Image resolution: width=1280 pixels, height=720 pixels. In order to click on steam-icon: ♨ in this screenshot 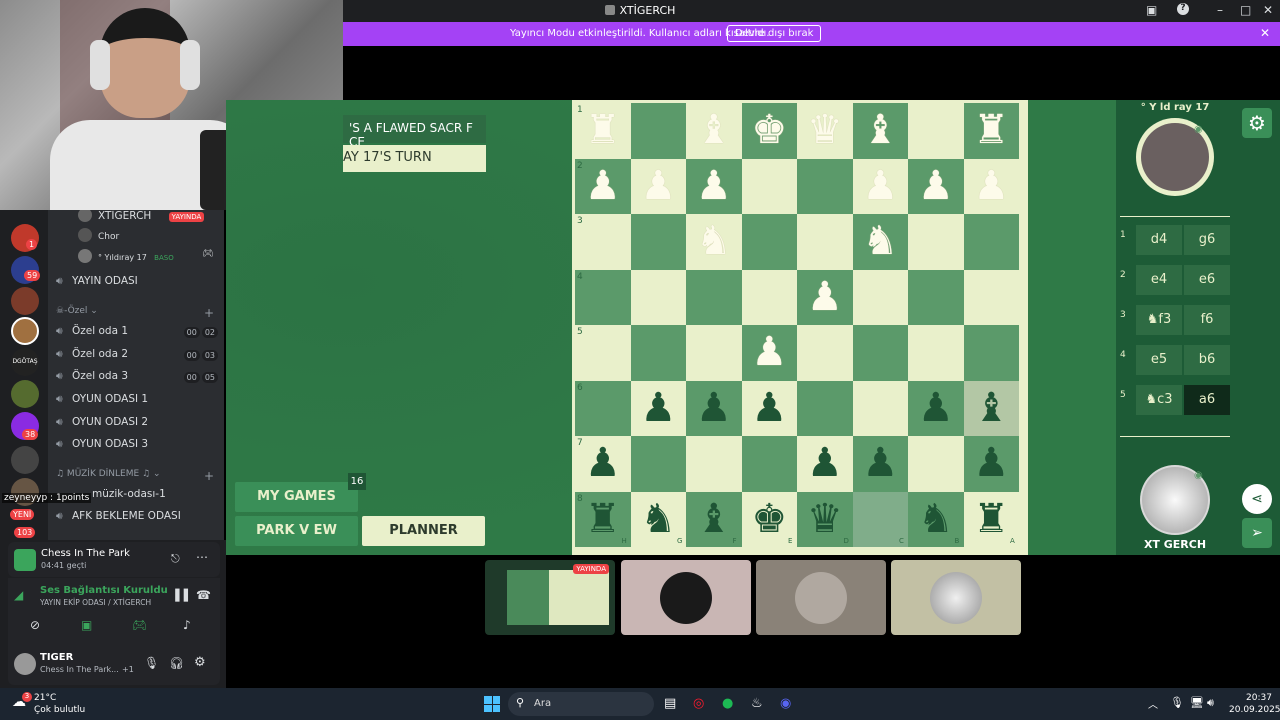, I will do `click(757, 703)`.